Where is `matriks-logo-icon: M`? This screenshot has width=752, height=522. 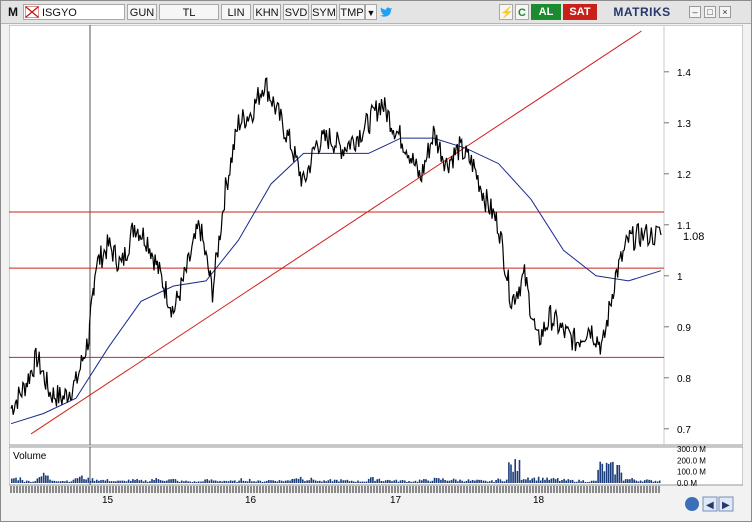 matriks-logo-icon: M is located at coordinates (13, 12).